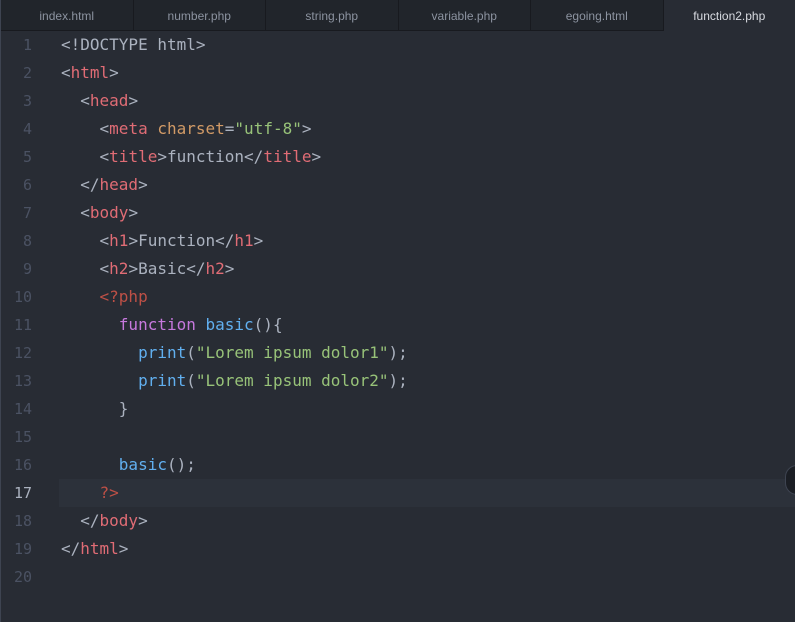 This screenshot has height=622, width=795. I want to click on code-text: <head>, so click(99, 101).